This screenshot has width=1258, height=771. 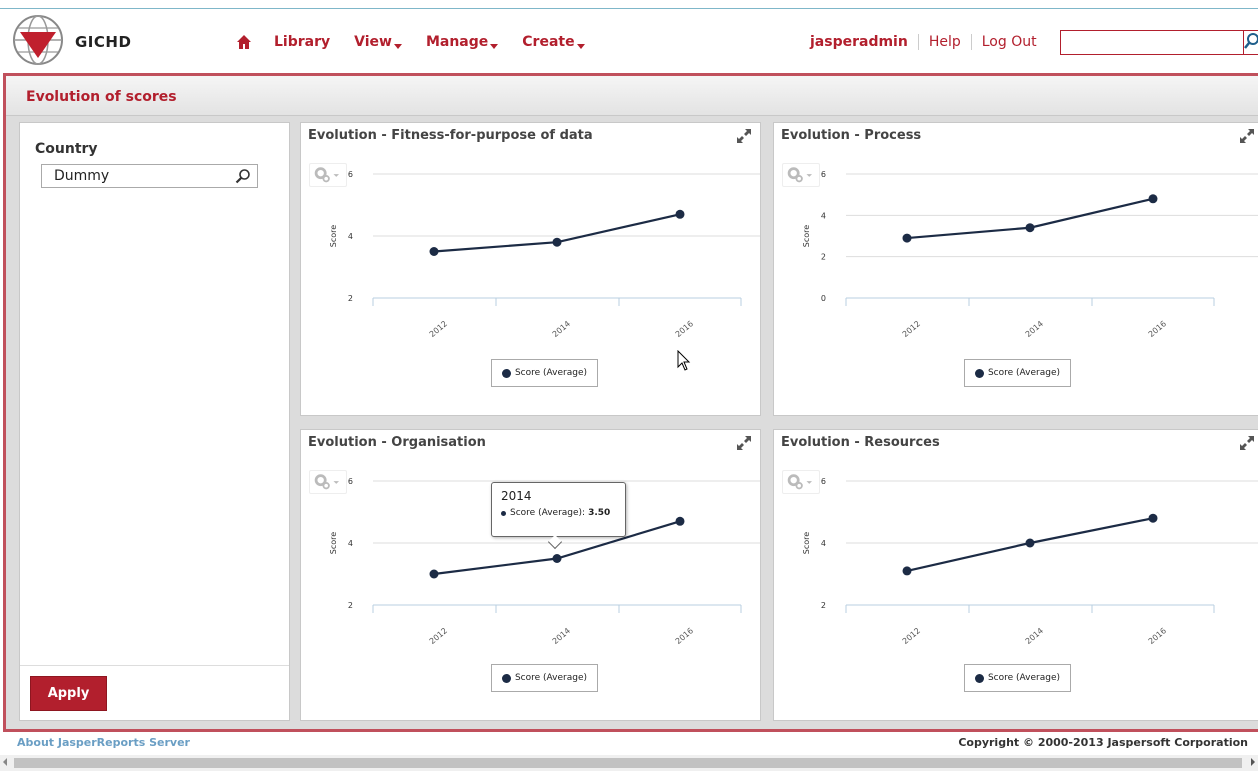 I want to click on country-field: Dummy, so click(x=149, y=176).